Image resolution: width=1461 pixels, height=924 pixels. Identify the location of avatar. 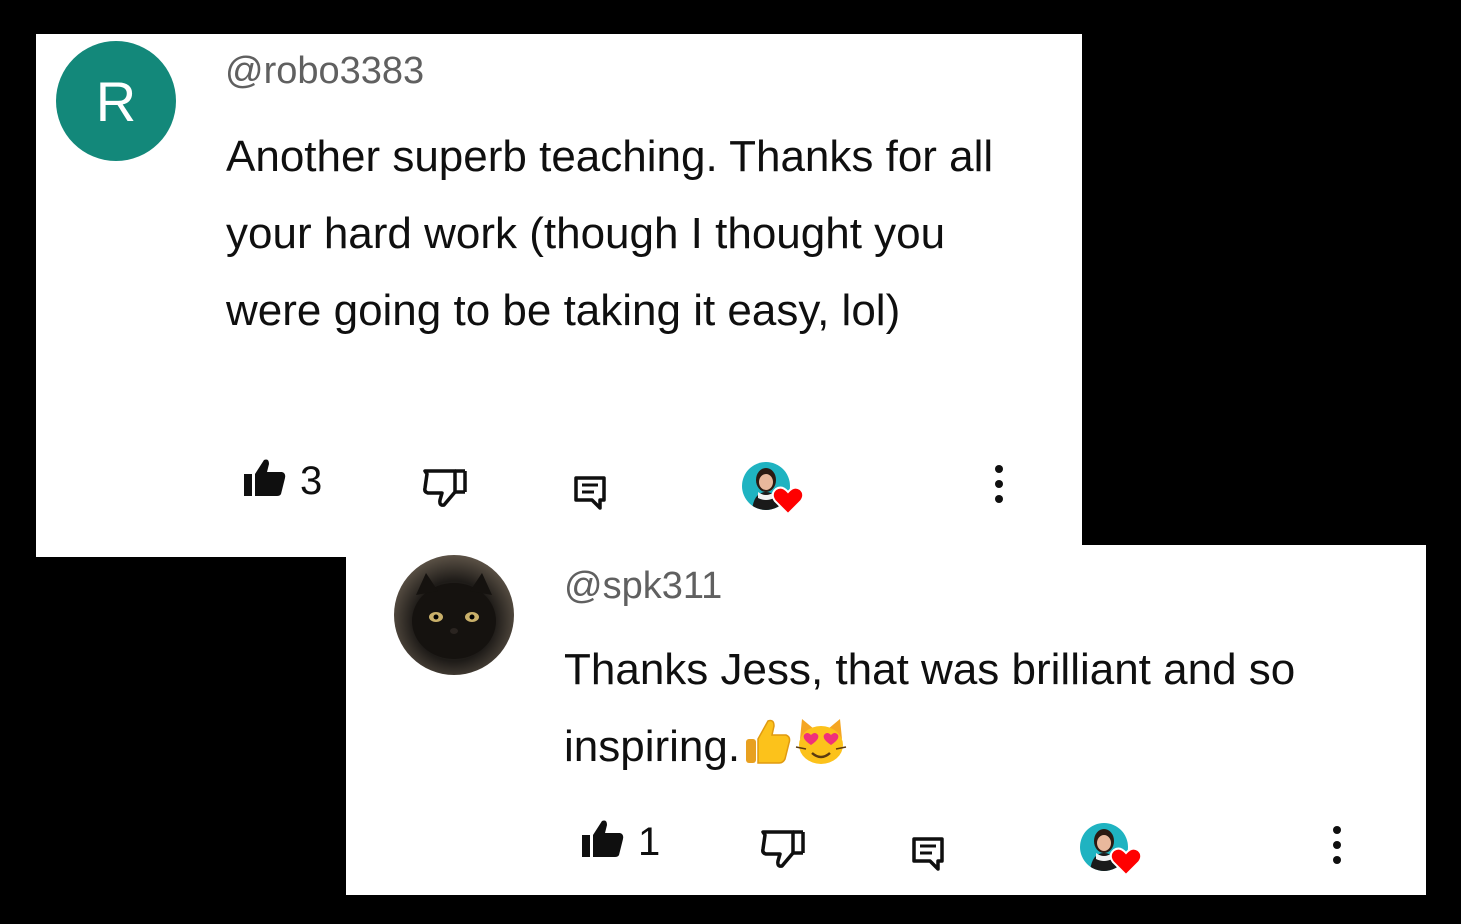
(454, 615).